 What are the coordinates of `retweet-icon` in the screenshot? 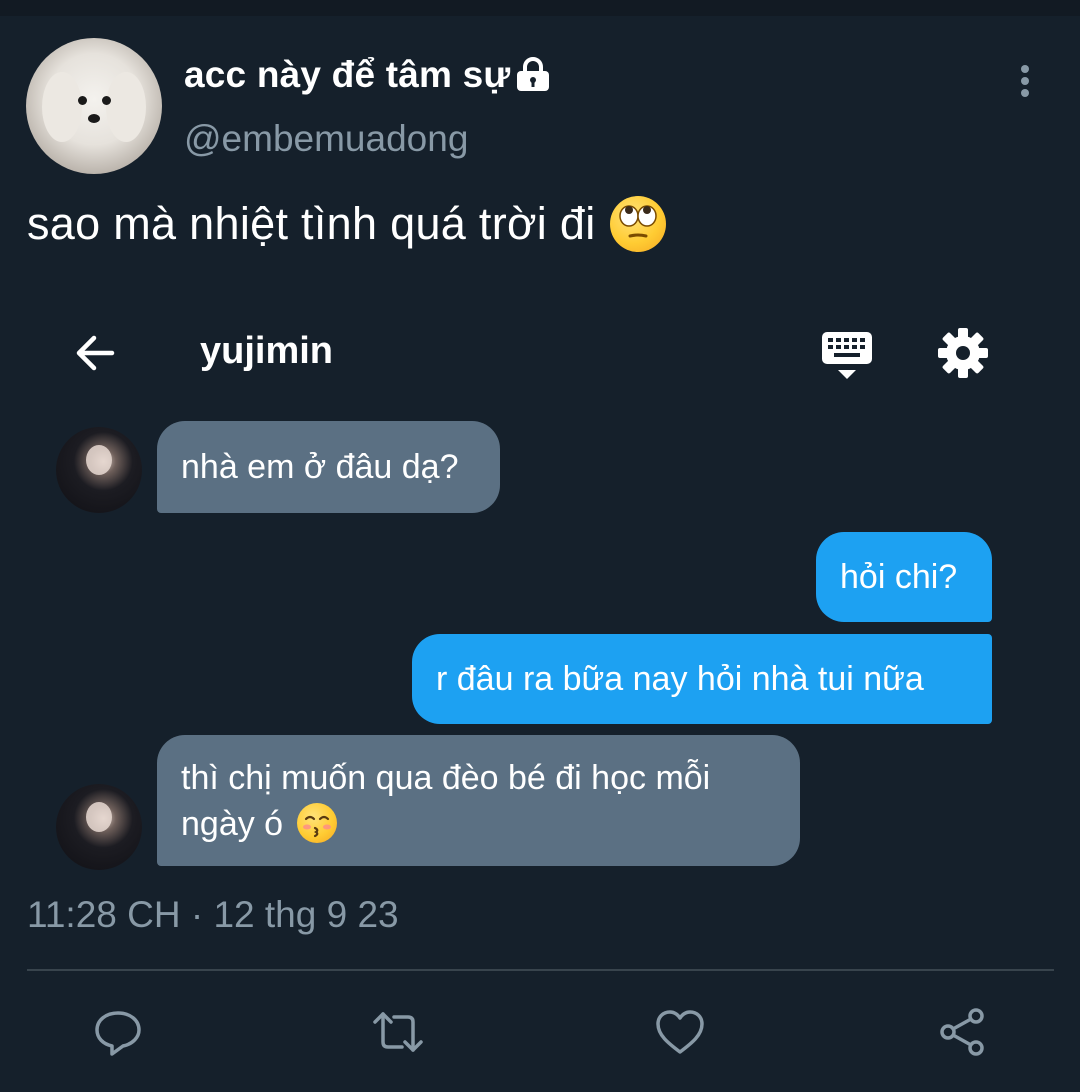 It's located at (398, 1032).